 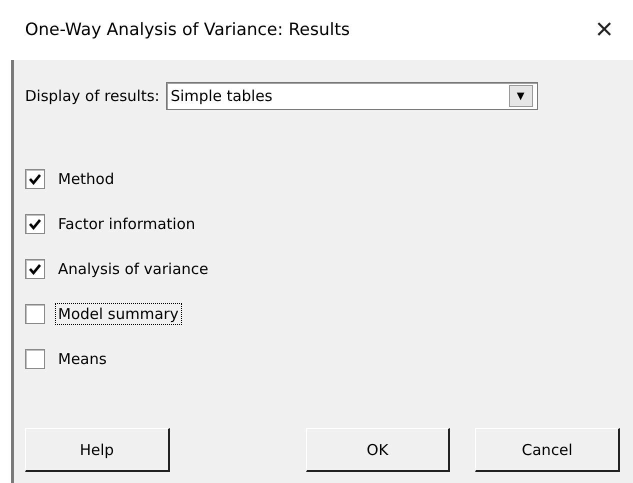 I want to click on dialog-button: OK, so click(x=378, y=450).